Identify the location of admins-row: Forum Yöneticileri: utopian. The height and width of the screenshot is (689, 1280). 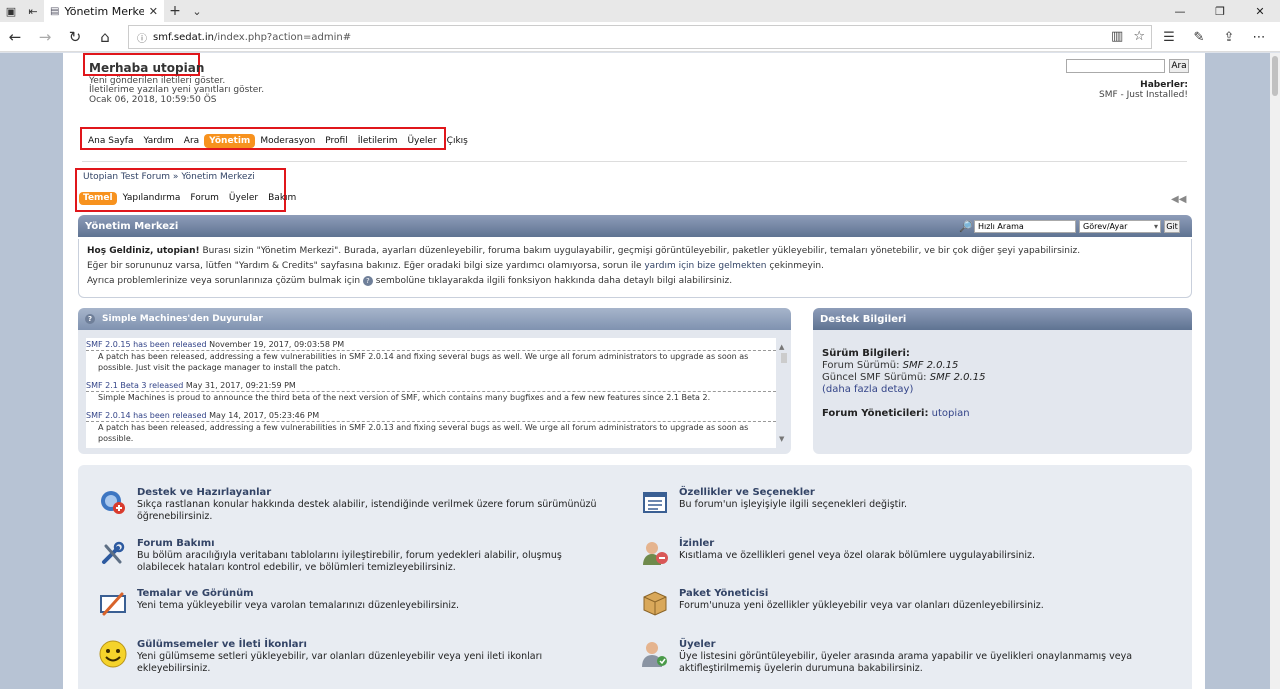
(1002, 414).